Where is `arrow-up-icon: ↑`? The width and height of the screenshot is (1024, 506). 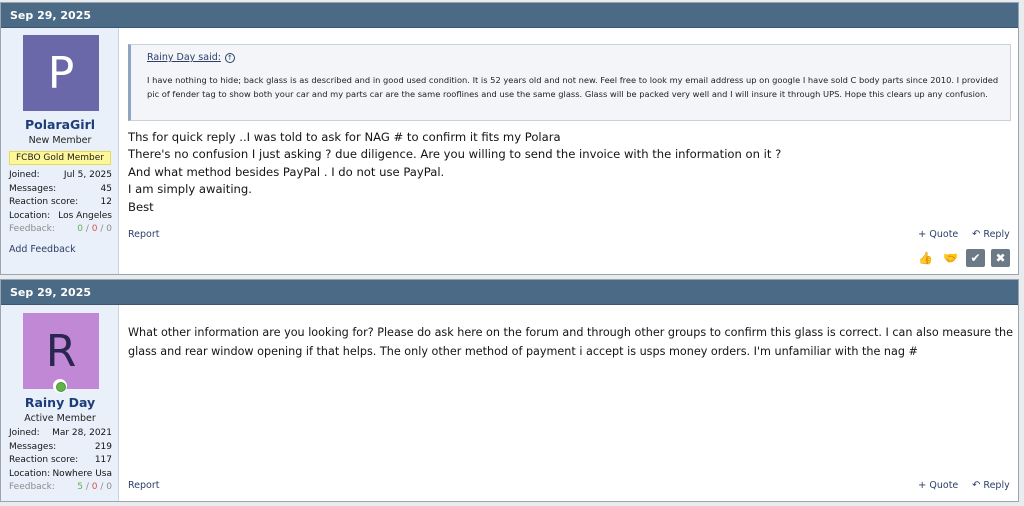
arrow-up-icon: ↑ is located at coordinates (229, 58).